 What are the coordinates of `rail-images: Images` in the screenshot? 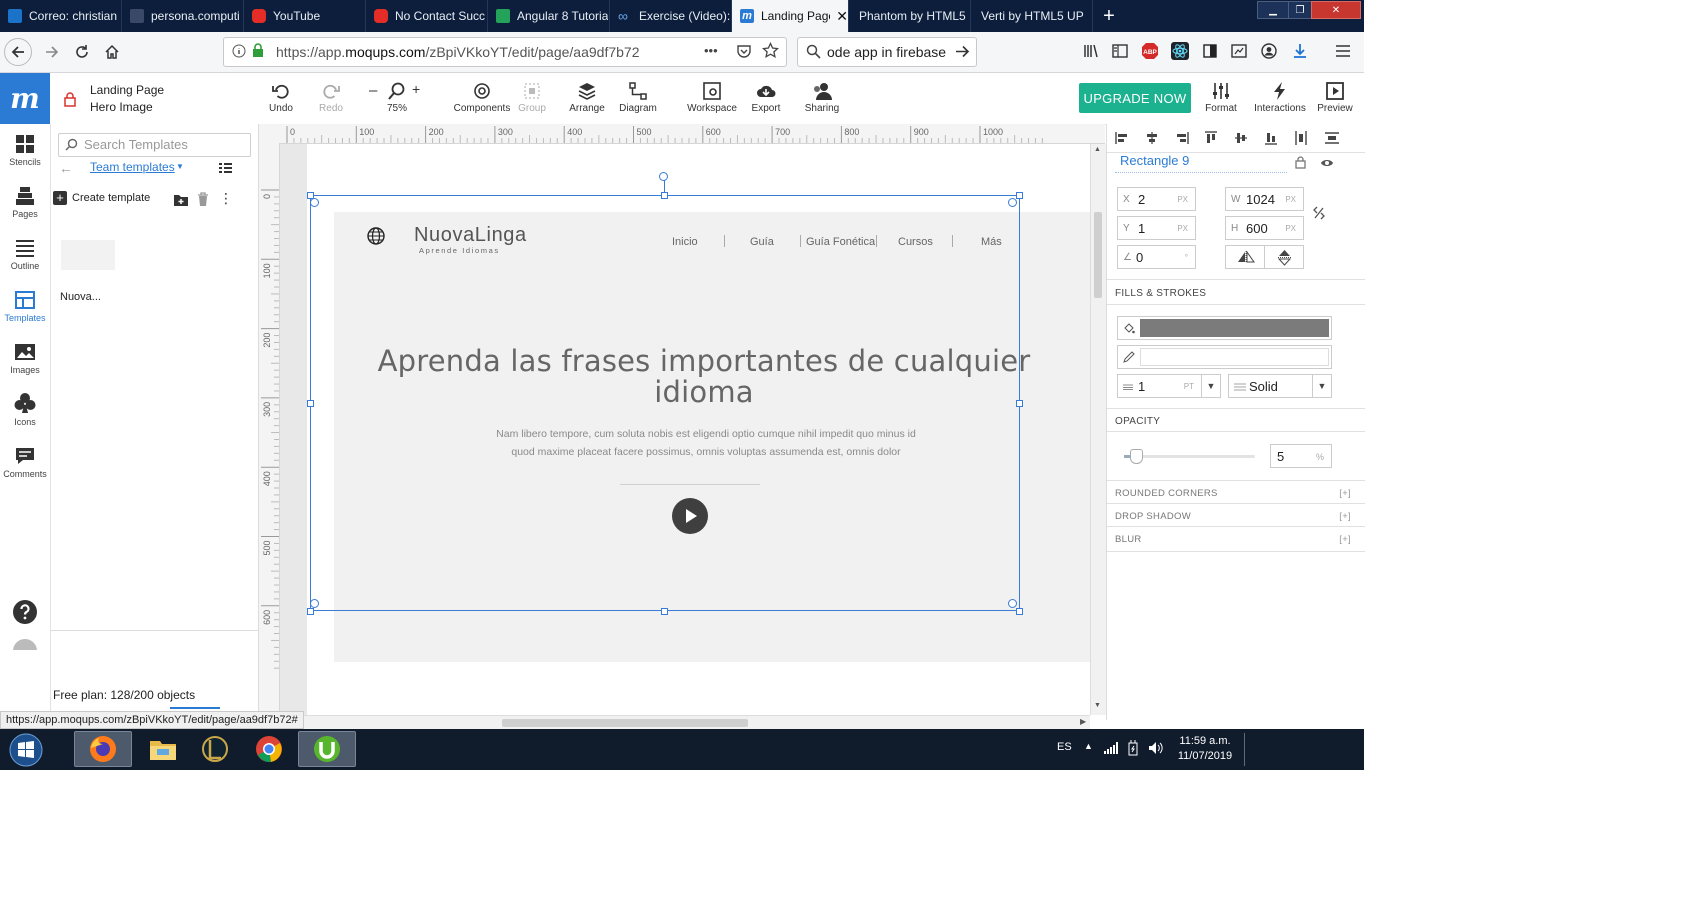 It's located at (25, 358).